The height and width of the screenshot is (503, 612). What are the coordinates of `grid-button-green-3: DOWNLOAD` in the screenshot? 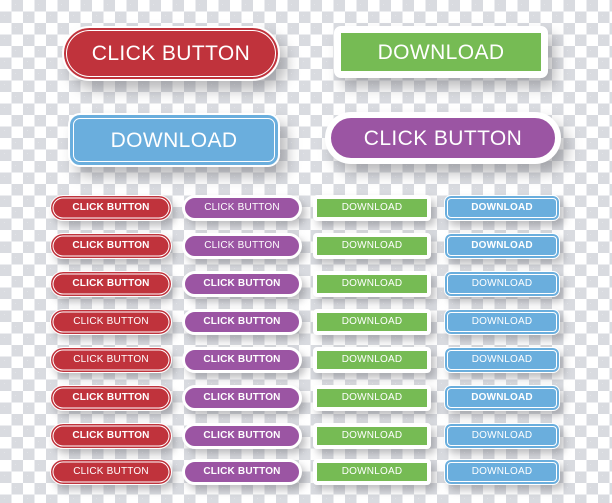 It's located at (372, 284).